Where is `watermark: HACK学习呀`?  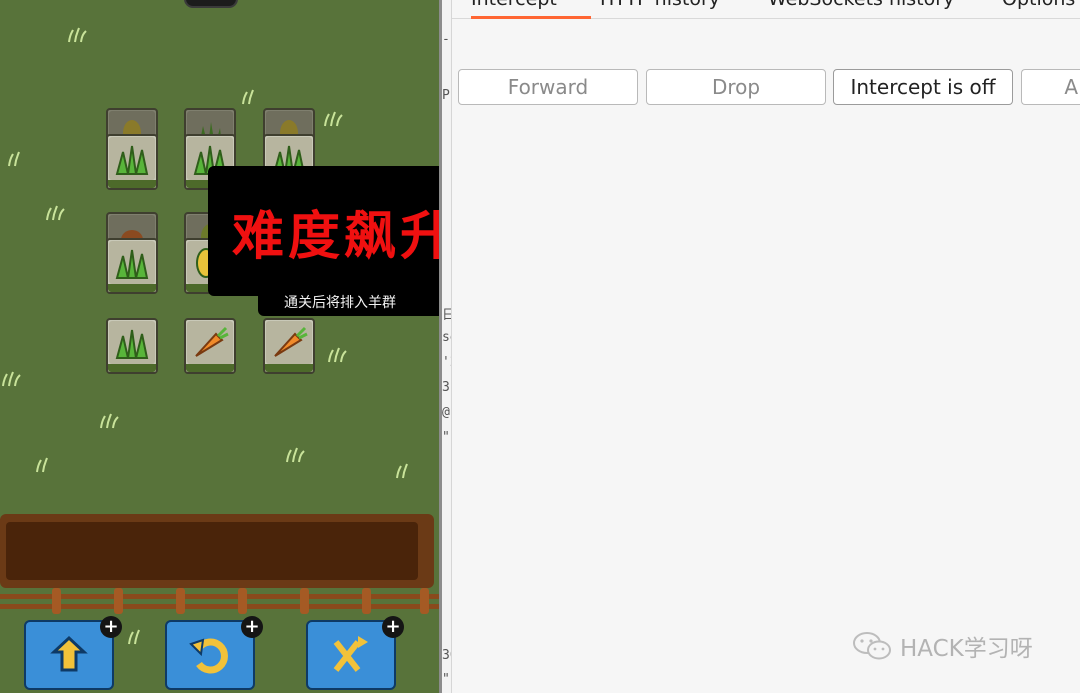
watermark: HACK学习呀 is located at coordinates (942, 646).